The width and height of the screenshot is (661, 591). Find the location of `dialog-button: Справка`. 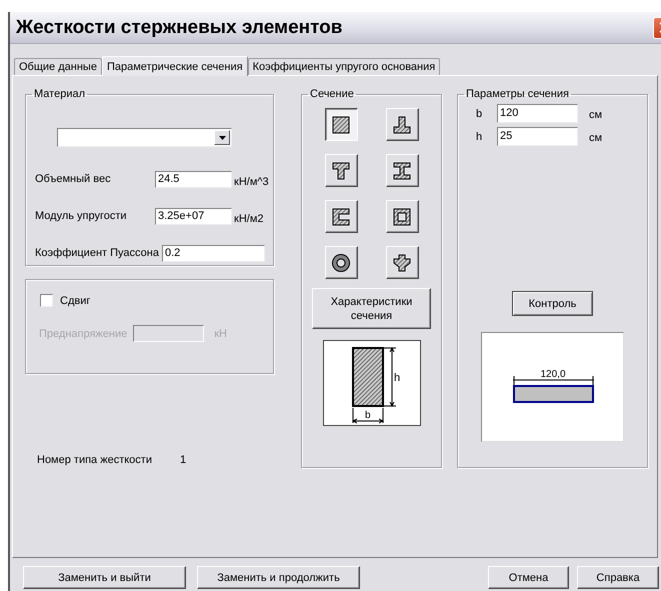

dialog-button: Справка is located at coordinates (618, 577).